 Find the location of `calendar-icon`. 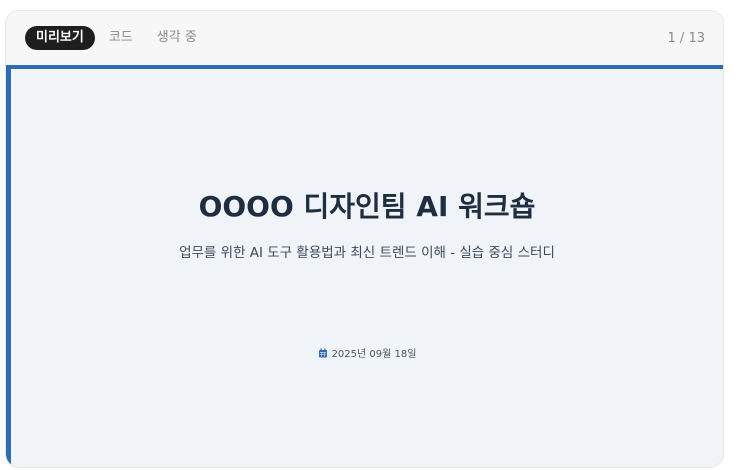

calendar-icon is located at coordinates (322, 352).